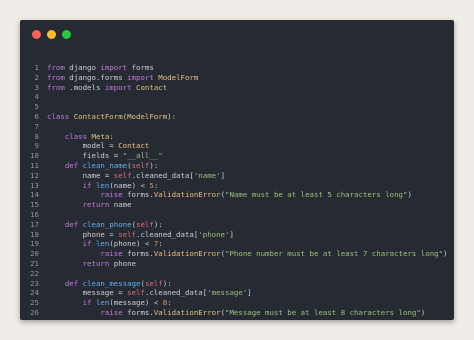  Describe the element at coordinates (36, 34) in the screenshot. I see `close-dot-icon` at that location.